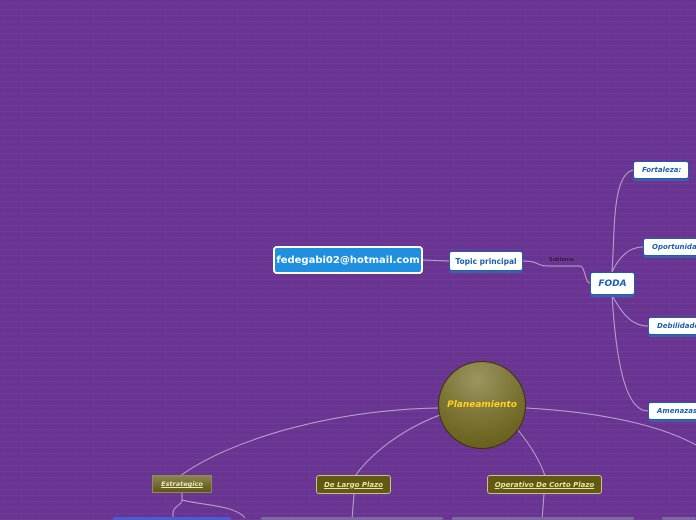  Describe the element at coordinates (213, 509) in the screenshot. I see `link-estrategico-child2` at that location.